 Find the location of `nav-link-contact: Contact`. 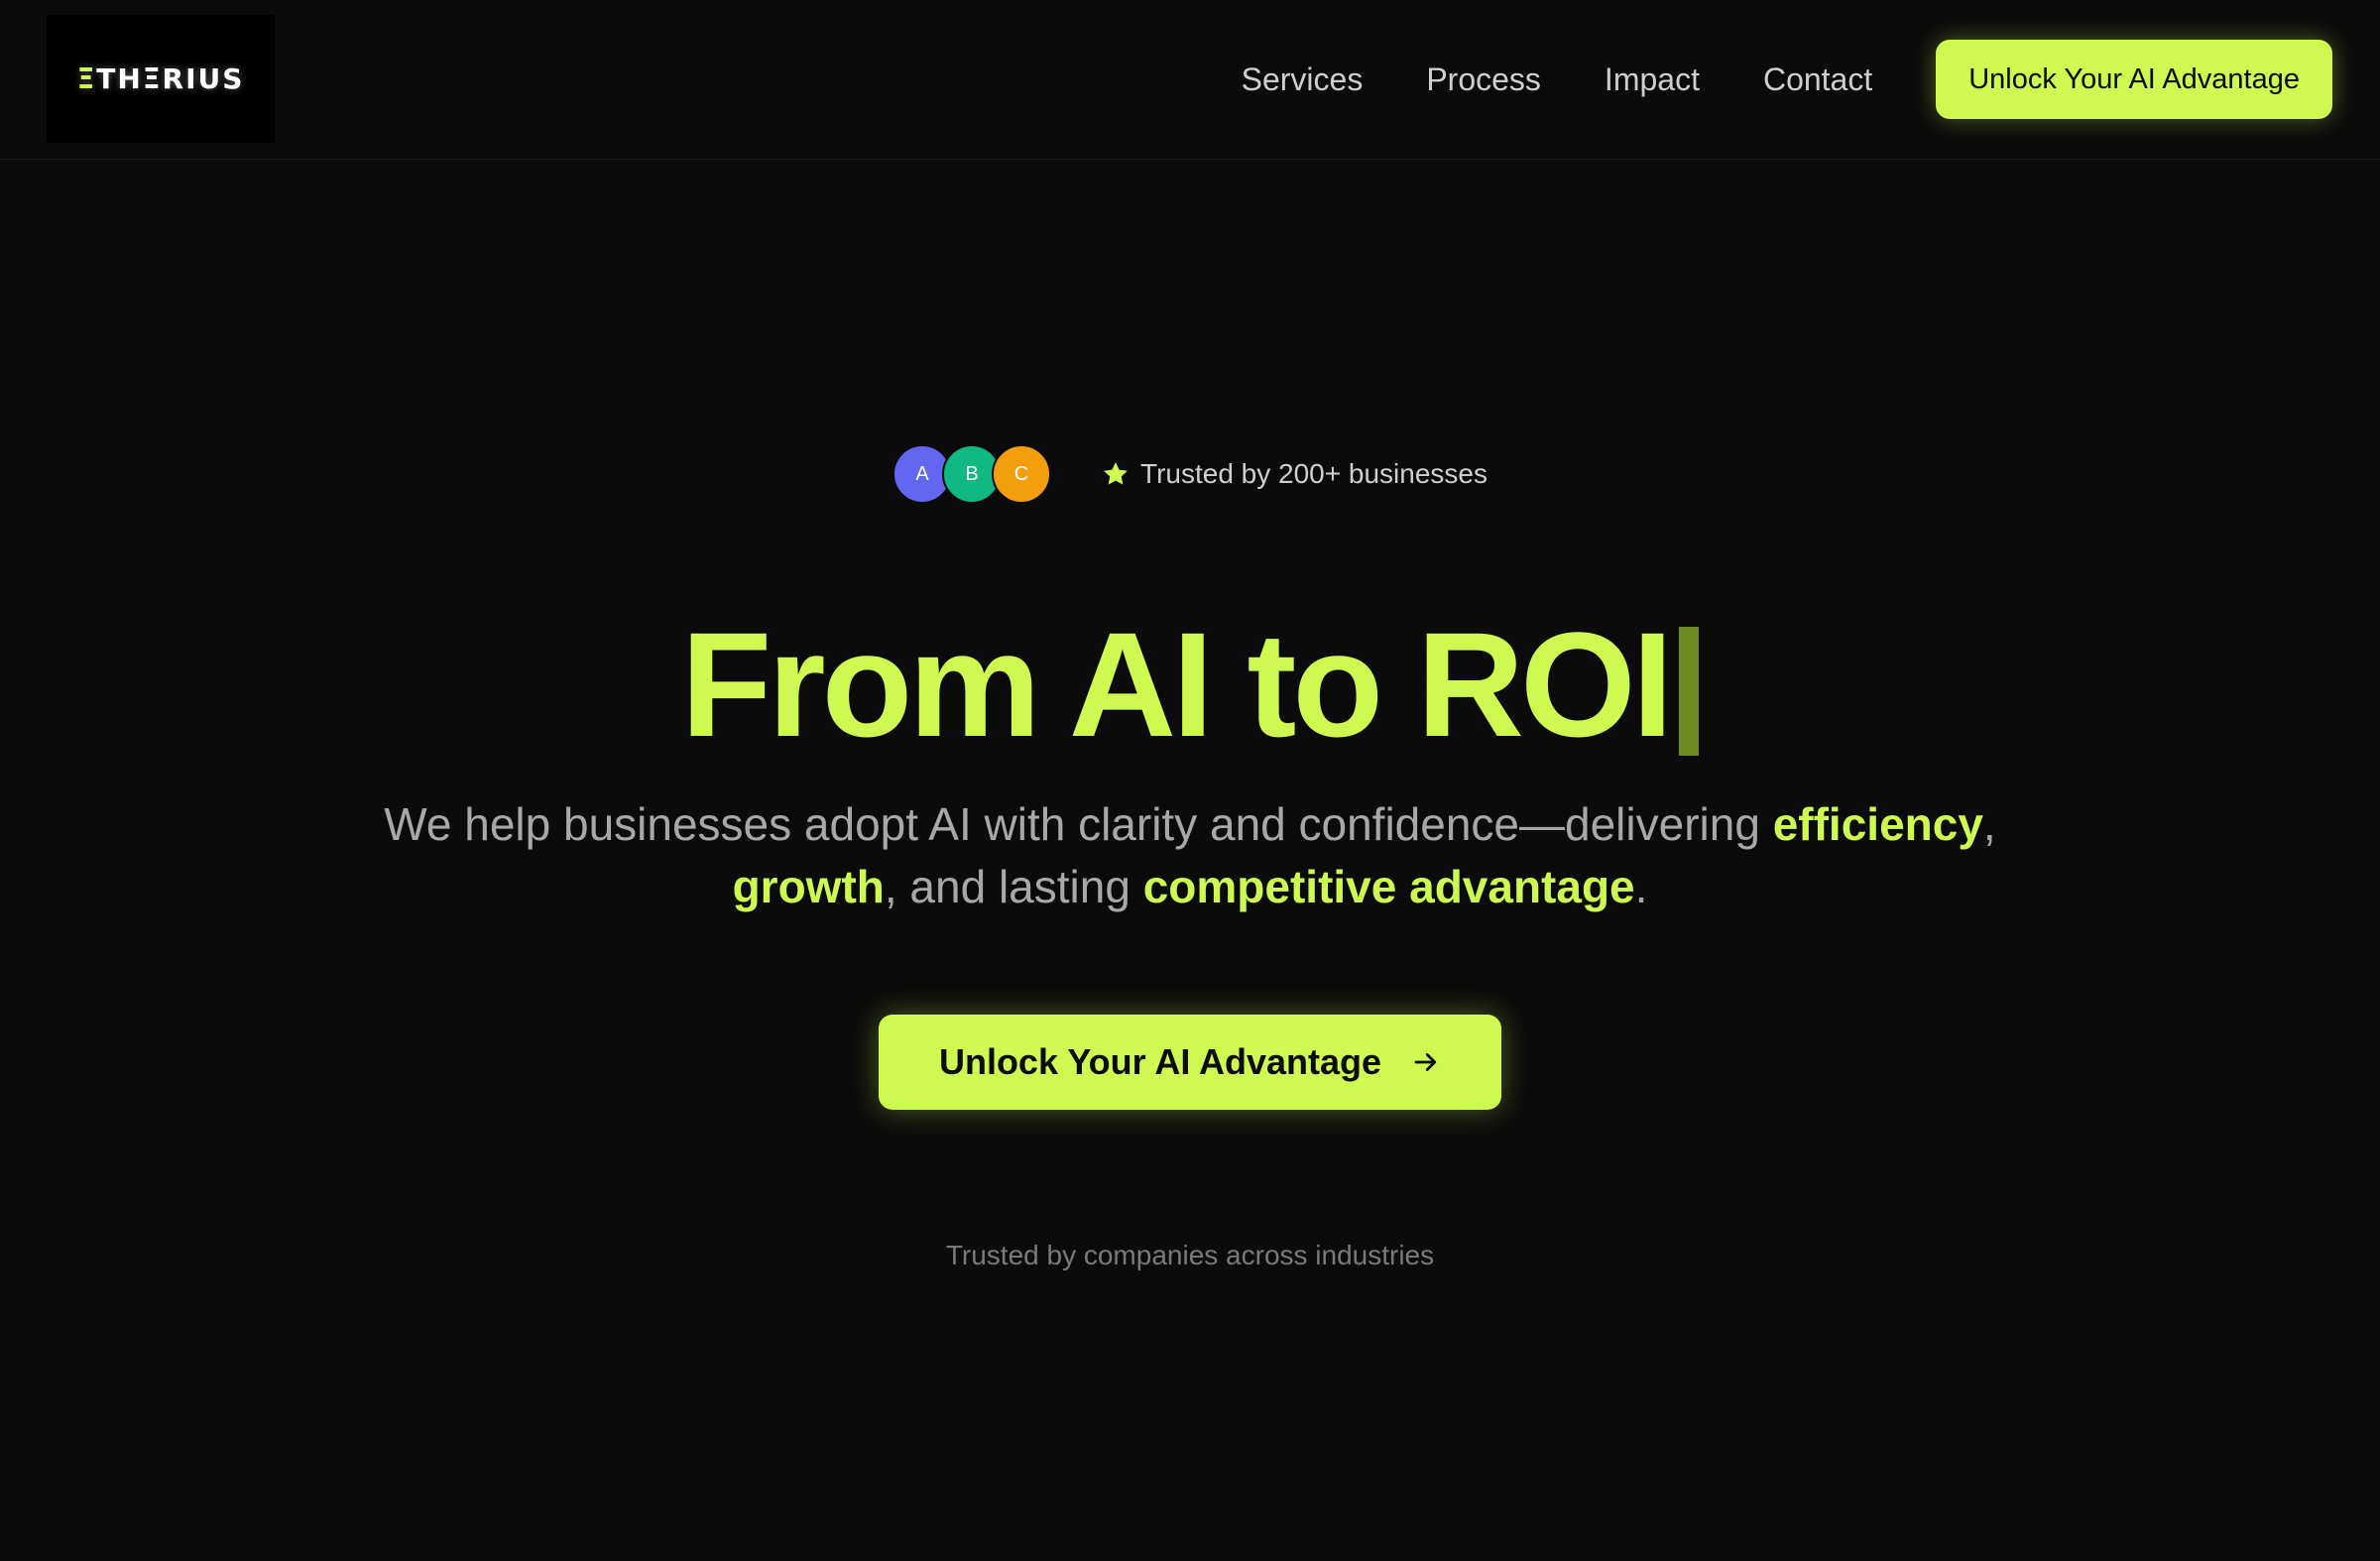

nav-link-contact: Contact is located at coordinates (1817, 79).